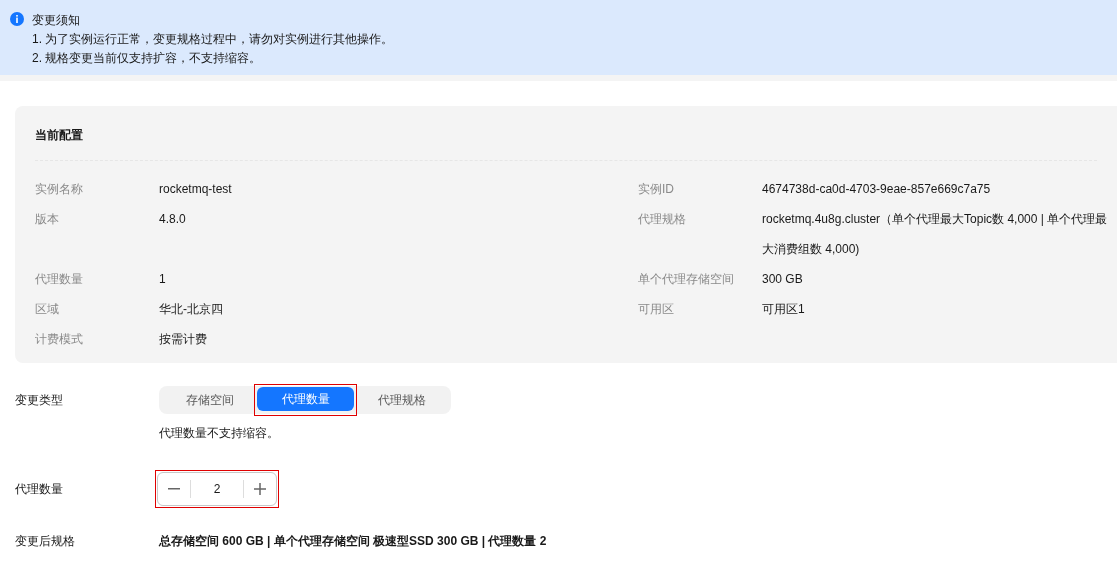 The image size is (1117, 565). What do you see at coordinates (196, 189) in the screenshot?
I see `field-value: rocketmq-test` at bounding box center [196, 189].